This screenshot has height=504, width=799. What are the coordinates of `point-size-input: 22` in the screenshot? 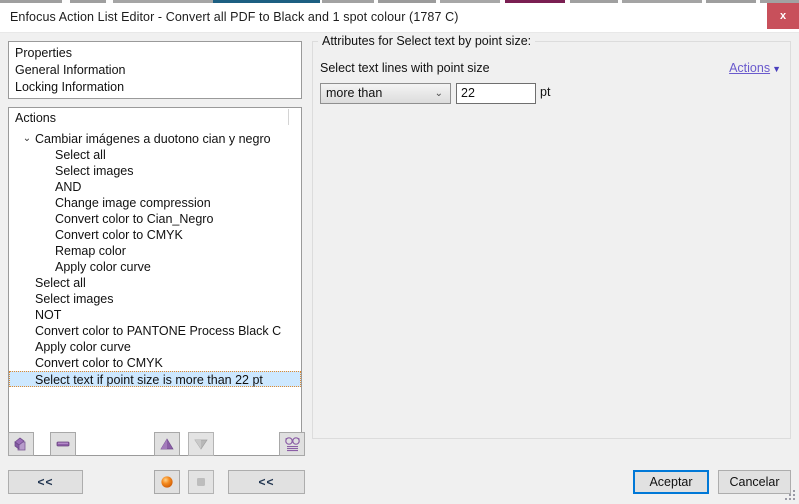 It's located at (496, 93).